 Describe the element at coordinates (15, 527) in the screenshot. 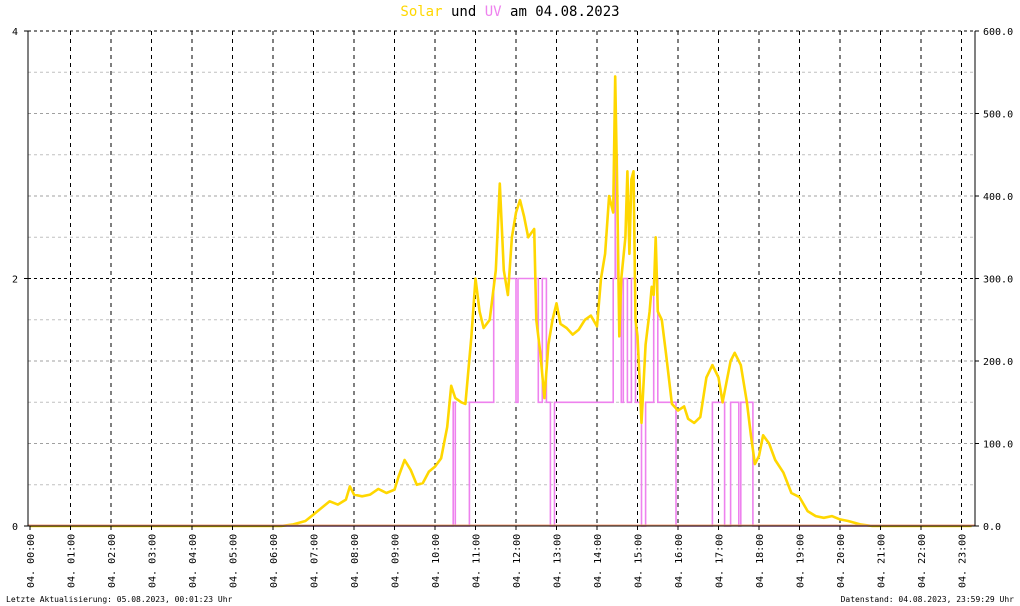

I see `left-tick-label: 0` at that location.